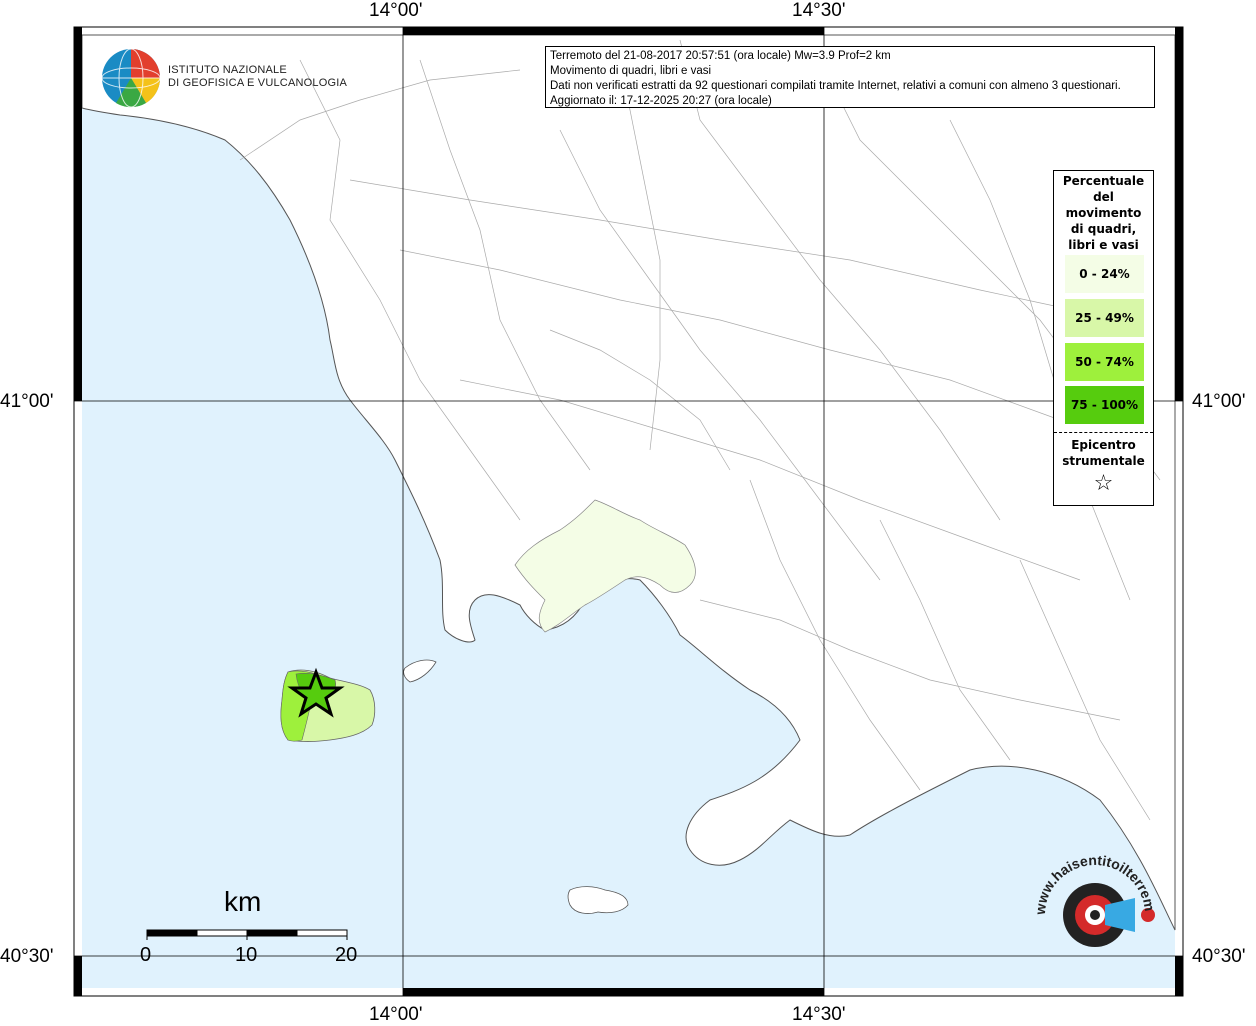  I want to click on legend-epicenter-label: Epicentro strumentale, so click(1103, 453).